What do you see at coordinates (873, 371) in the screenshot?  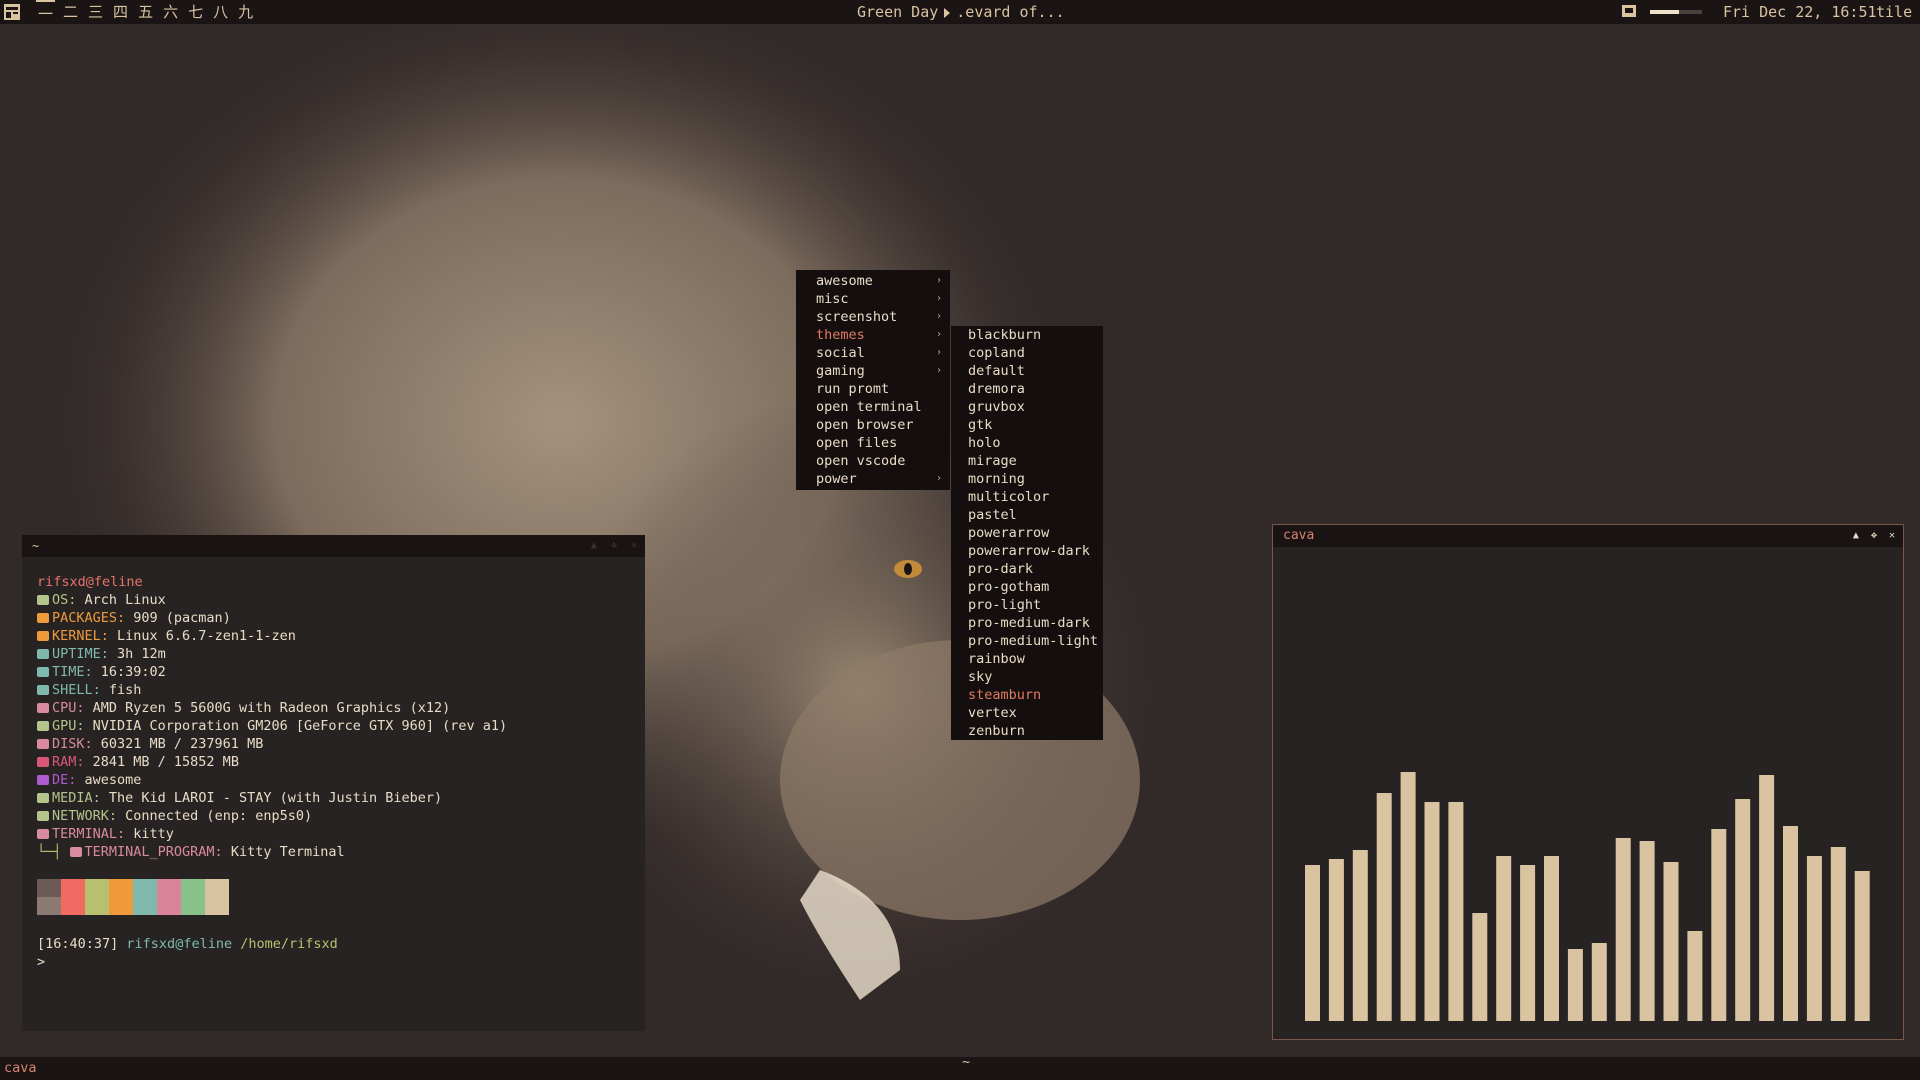 I see `menu-item-gaming: gaming ›` at bounding box center [873, 371].